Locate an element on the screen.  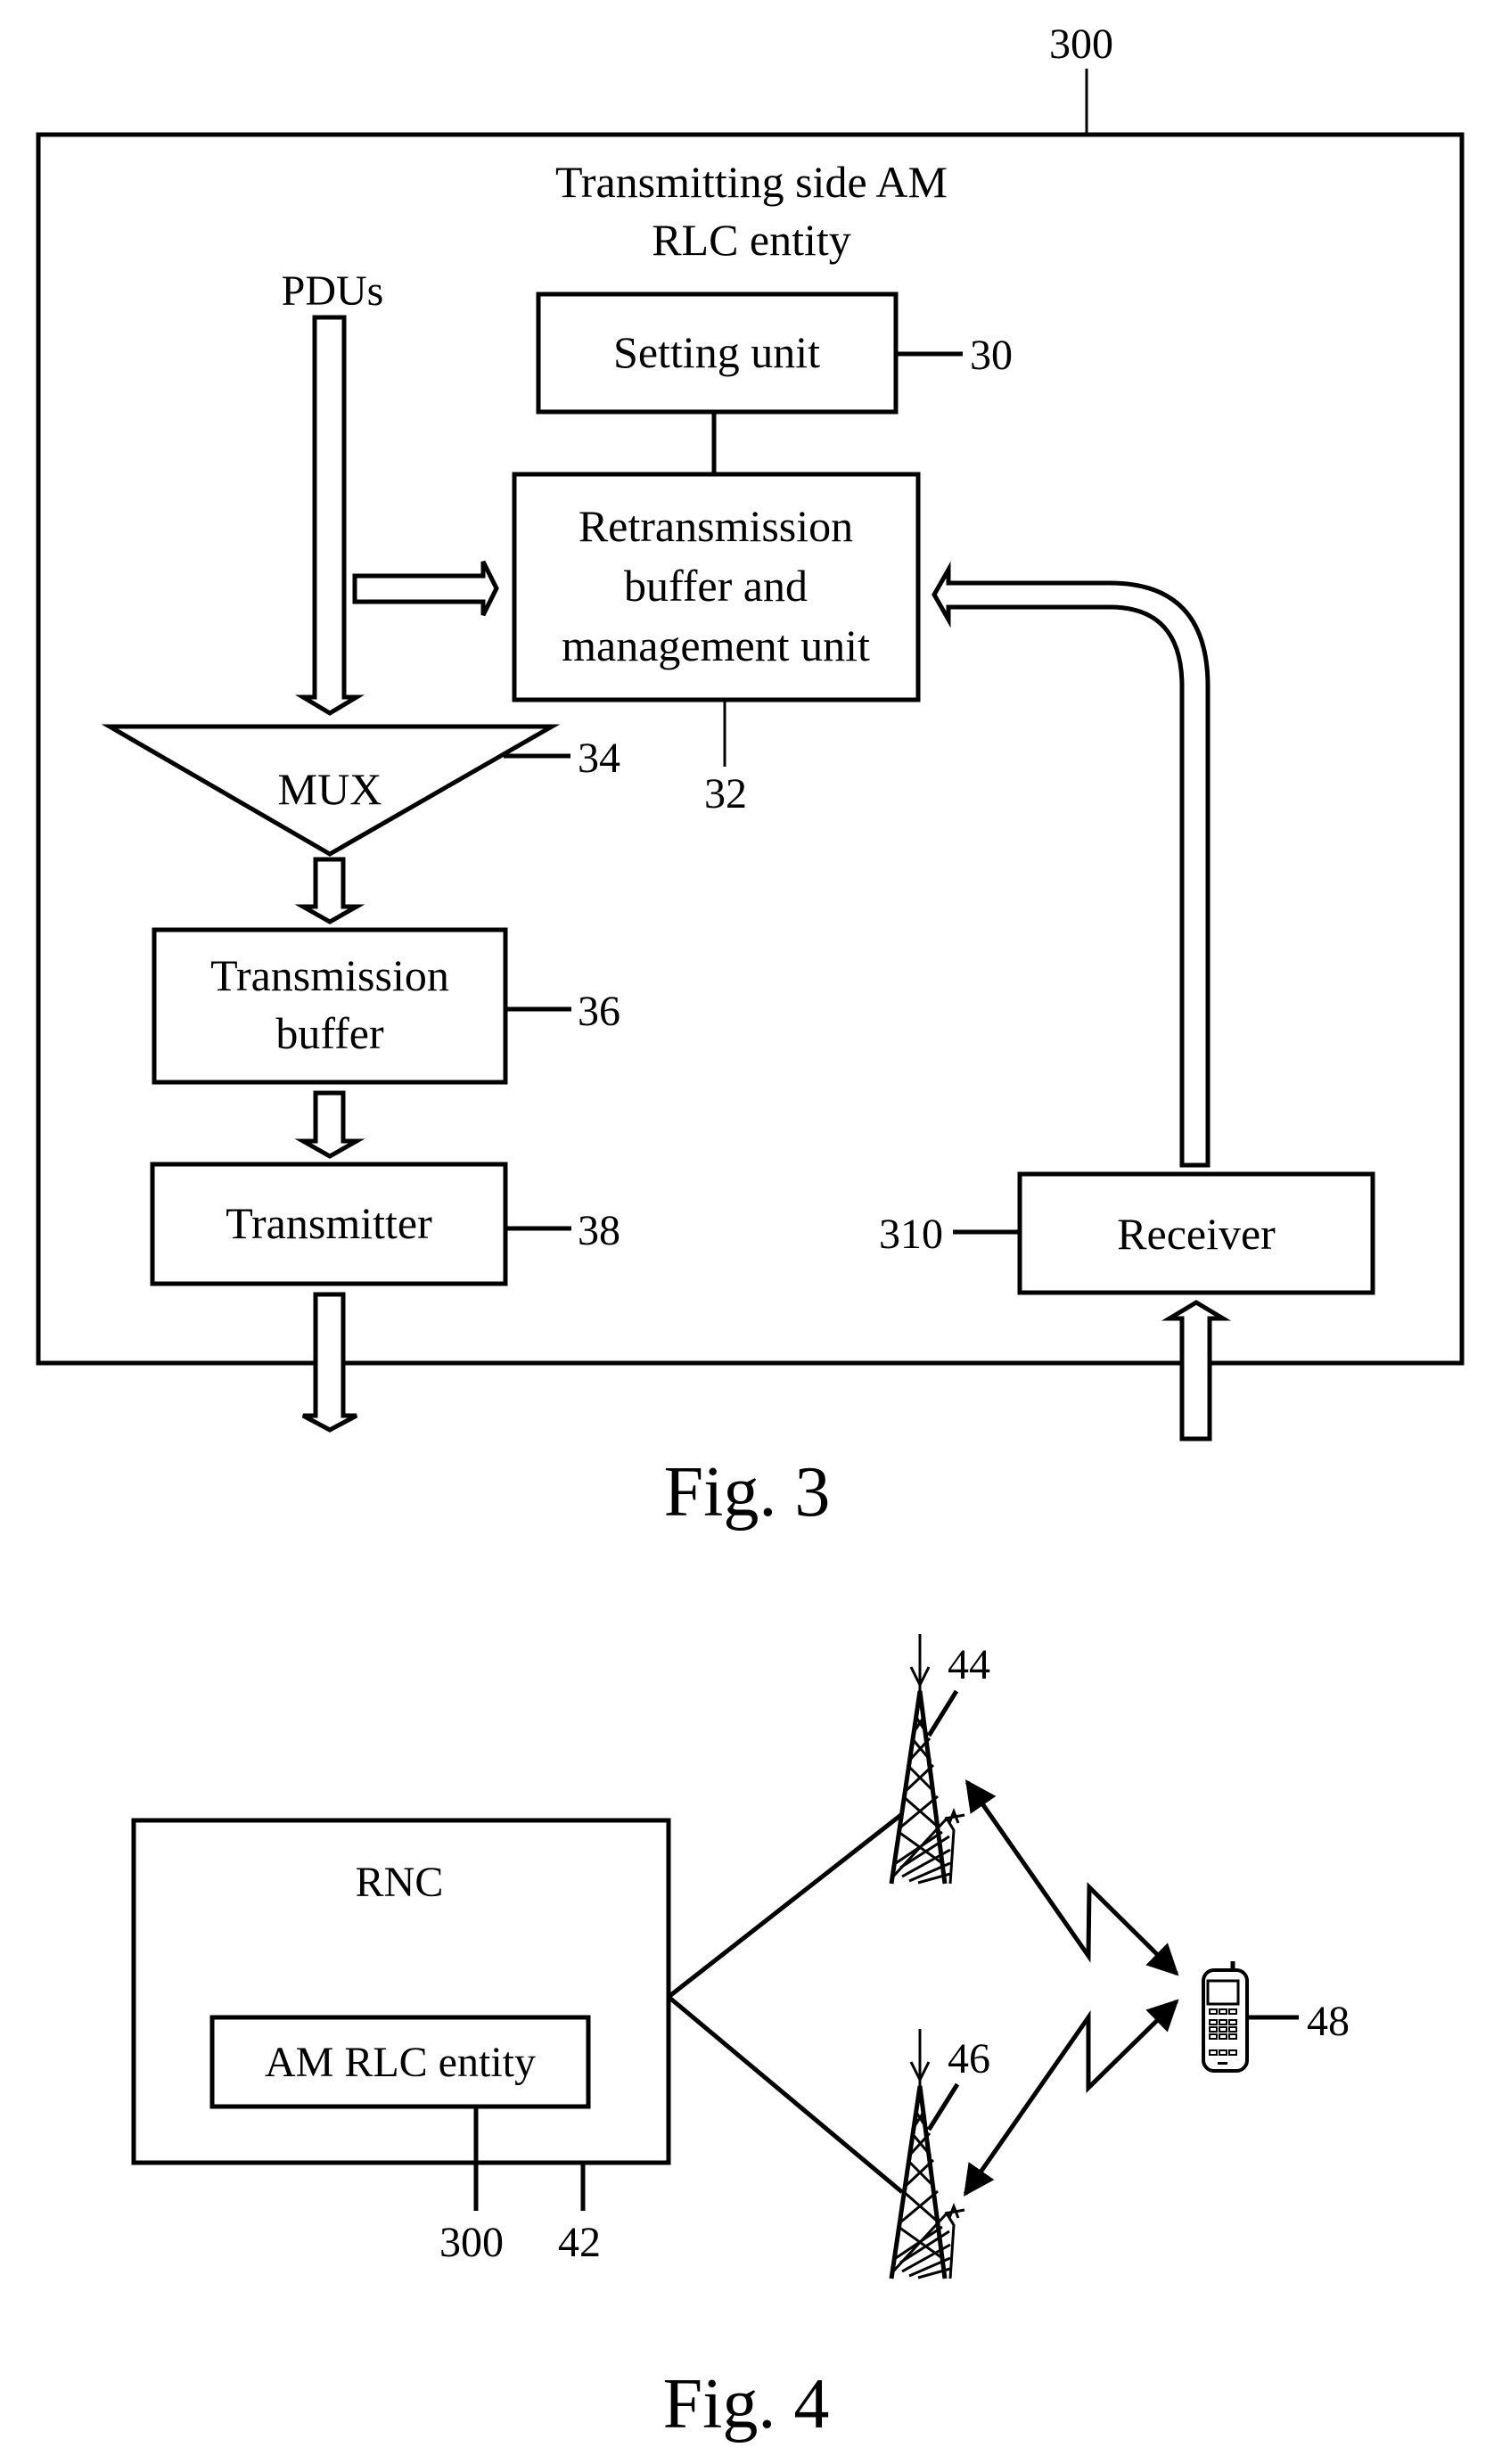
ref-42-label: 42 is located at coordinates (579, 2242).